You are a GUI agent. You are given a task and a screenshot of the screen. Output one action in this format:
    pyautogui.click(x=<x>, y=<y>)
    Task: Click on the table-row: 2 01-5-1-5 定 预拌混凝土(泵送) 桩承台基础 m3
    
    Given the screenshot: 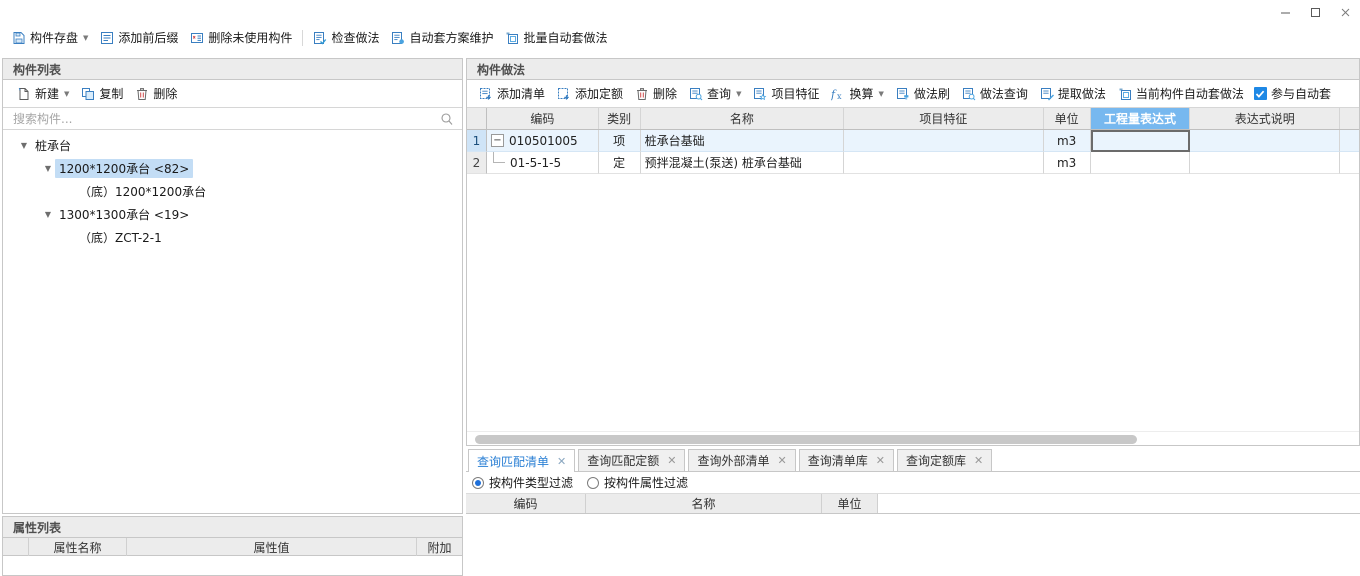 What is the action you would take?
    pyautogui.click(x=913, y=163)
    